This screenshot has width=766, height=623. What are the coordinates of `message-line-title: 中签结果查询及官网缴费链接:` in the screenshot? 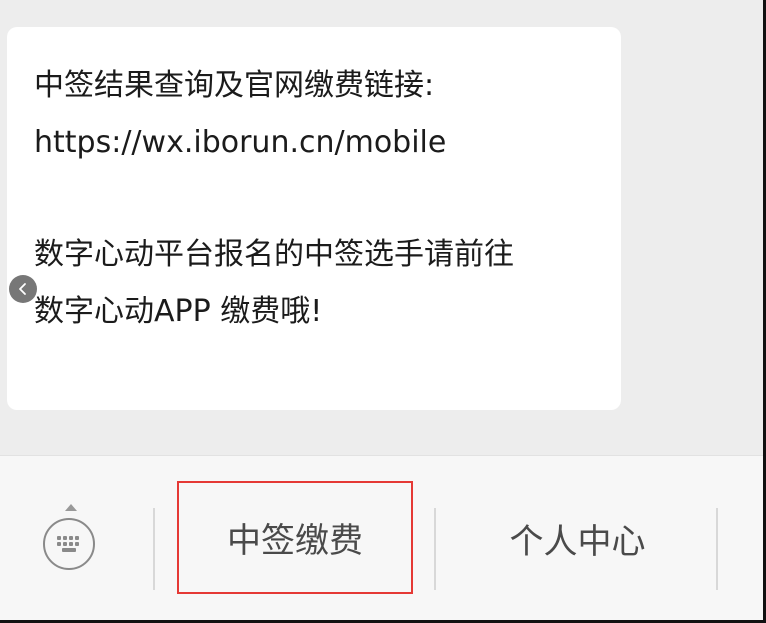 It's located at (234, 85).